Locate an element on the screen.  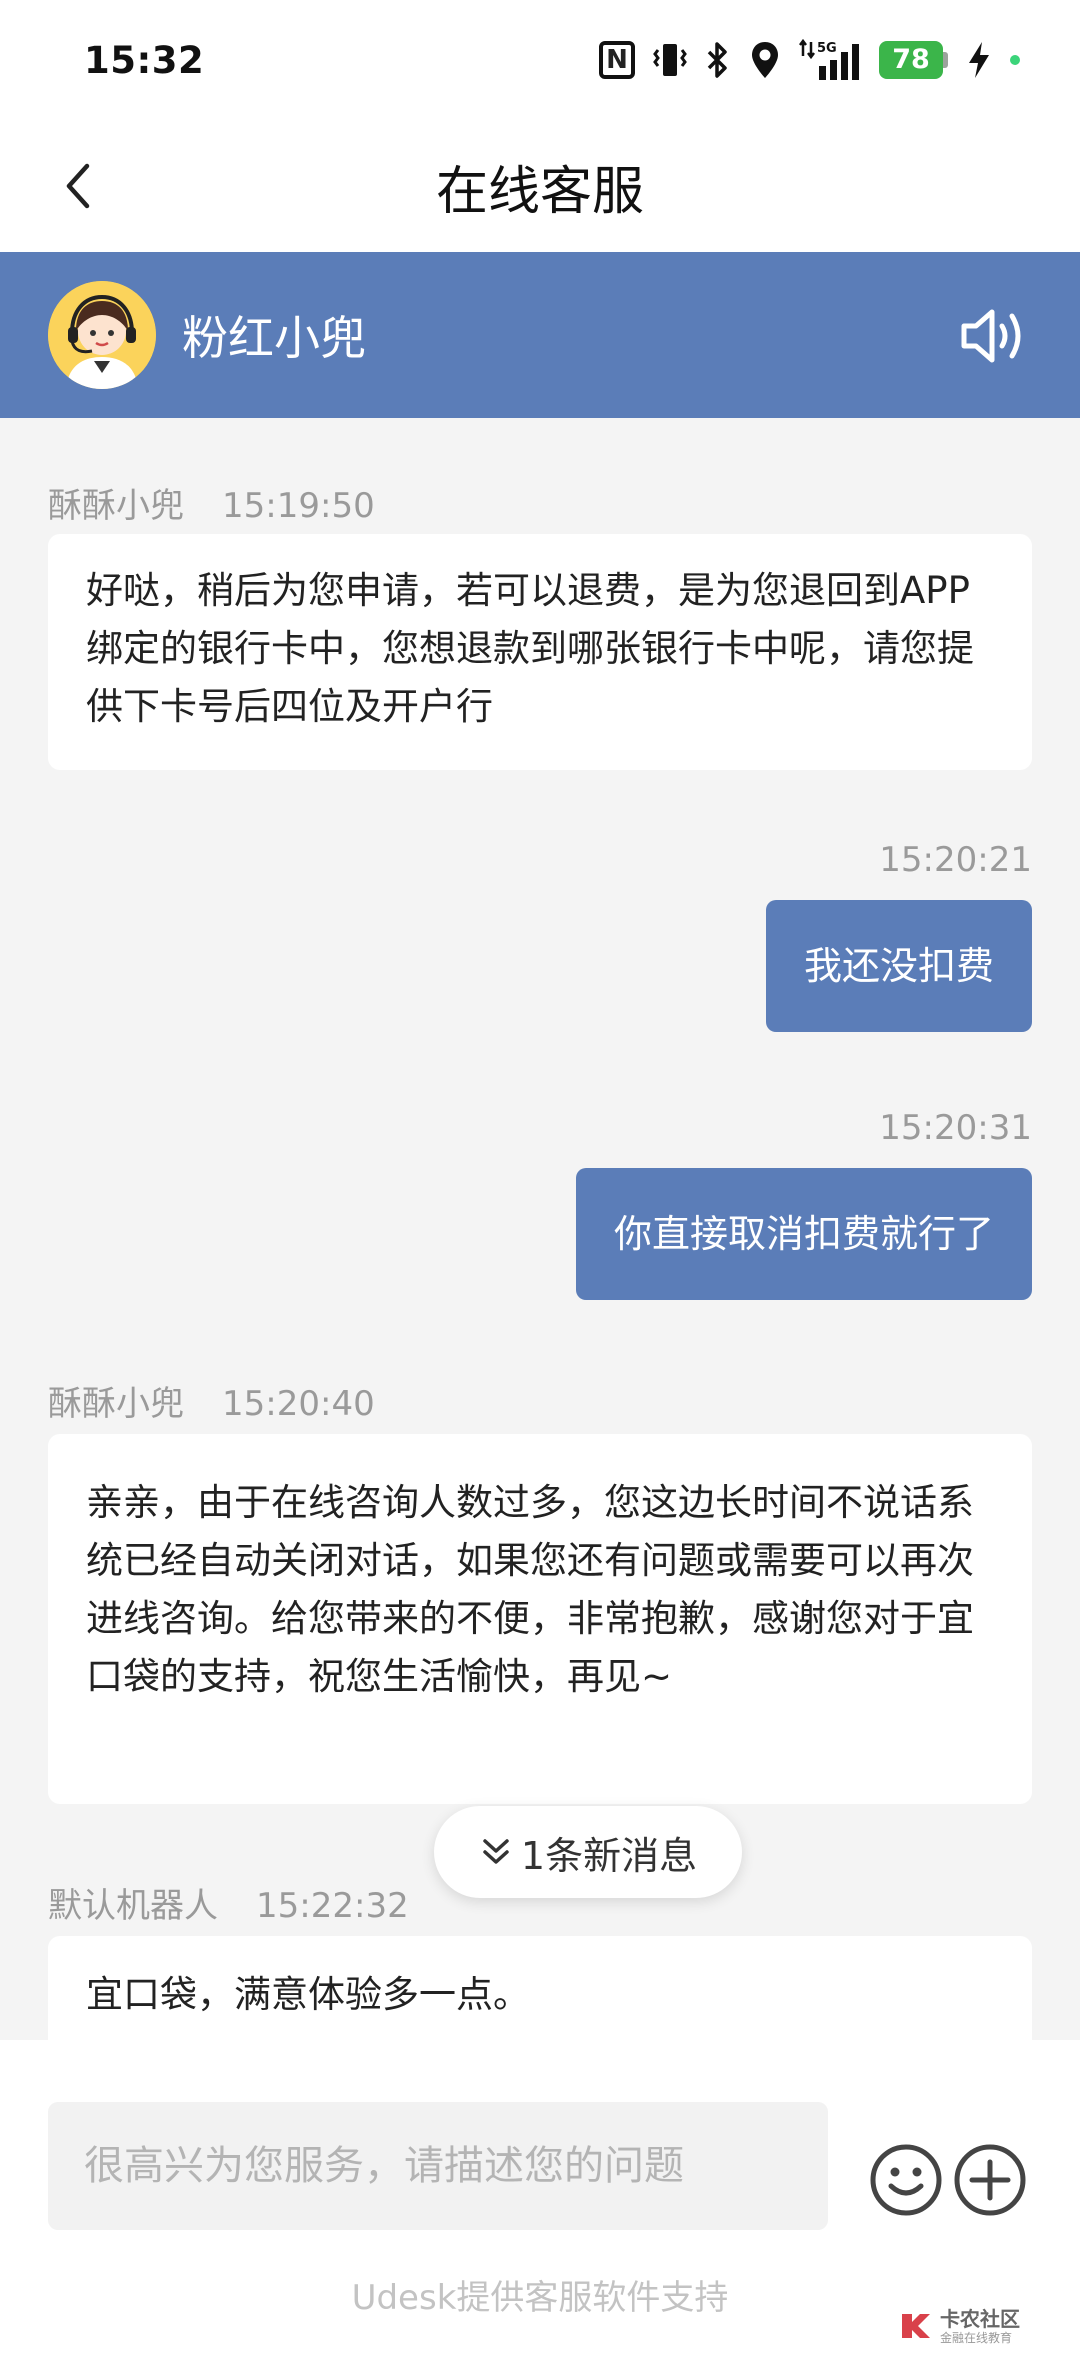
emoji-button is located at coordinates (906, 2180).